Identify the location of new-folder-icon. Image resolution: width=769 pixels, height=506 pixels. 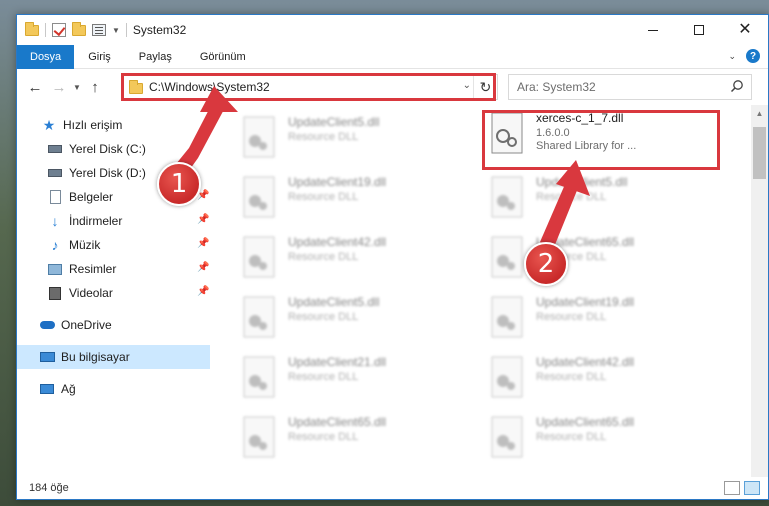
(79, 28).